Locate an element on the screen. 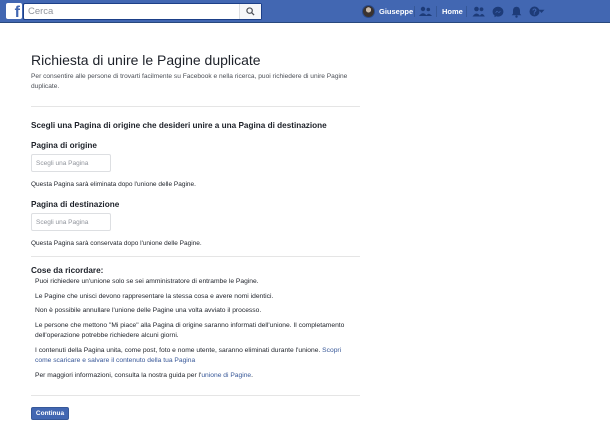  facebook-logo: f is located at coordinates (14, 12).